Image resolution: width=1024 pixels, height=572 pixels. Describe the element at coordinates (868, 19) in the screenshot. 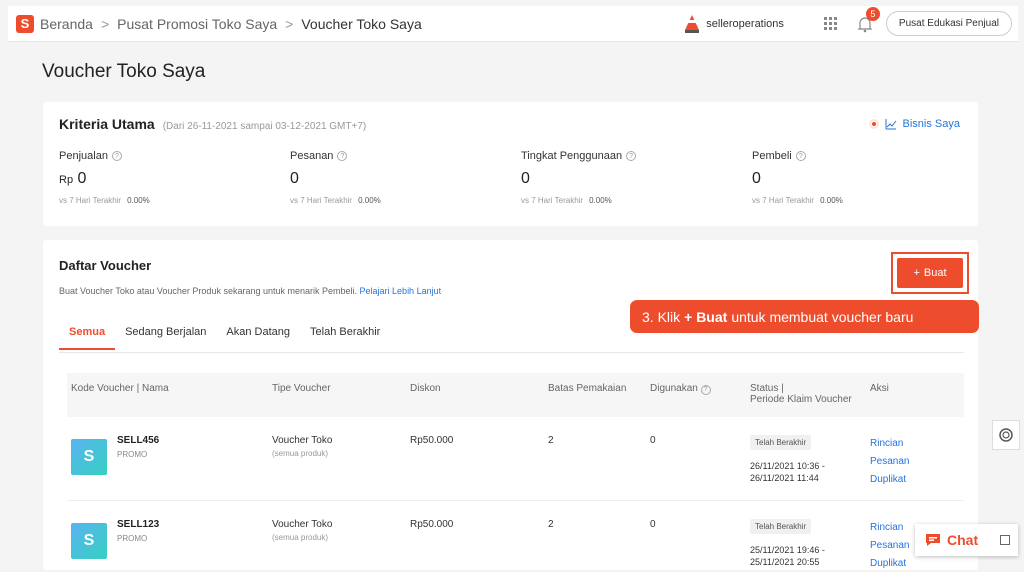

I see `notification-bell-icon: 5` at that location.